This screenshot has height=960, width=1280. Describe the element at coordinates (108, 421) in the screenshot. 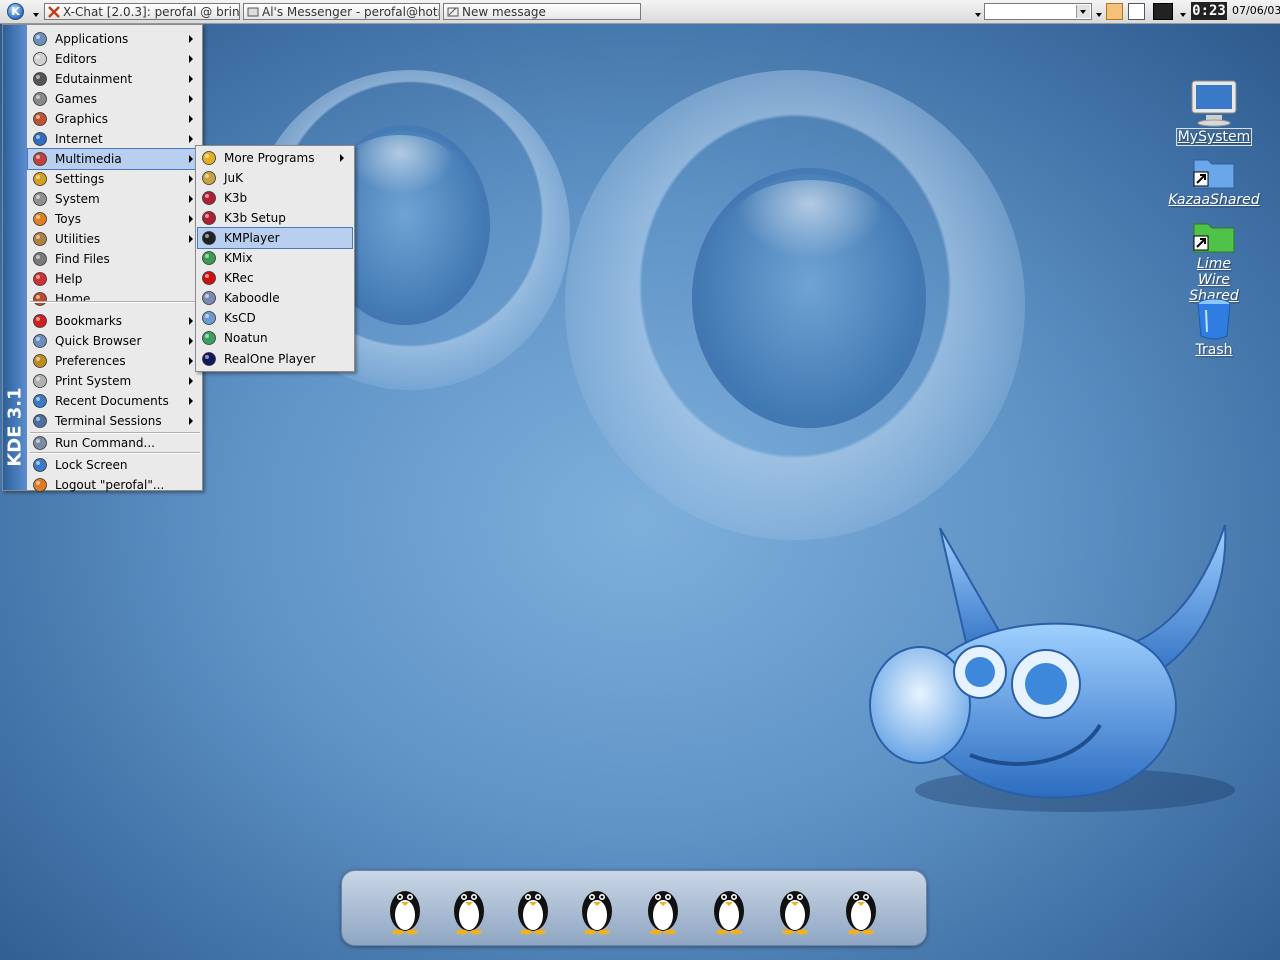

I see `kmenu-item-label: Terminal Sessions` at that location.